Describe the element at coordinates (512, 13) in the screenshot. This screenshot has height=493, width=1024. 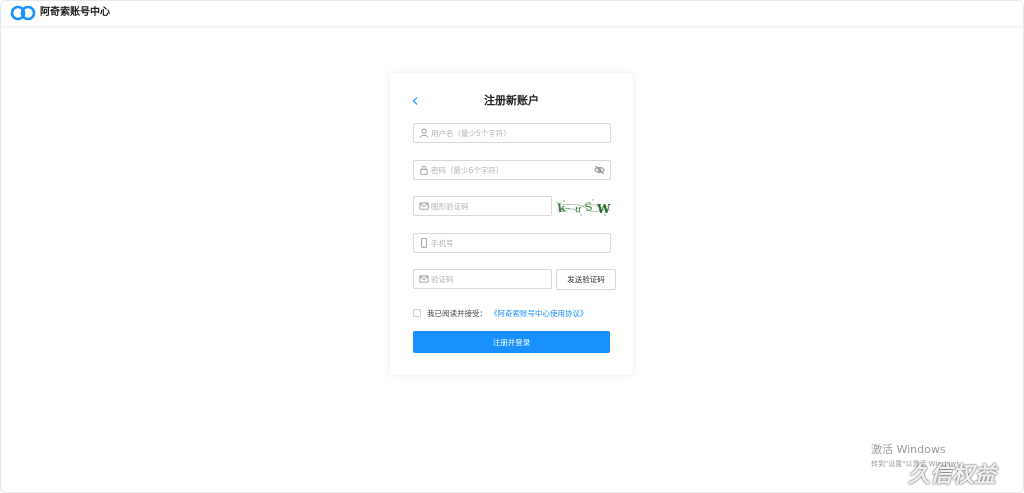
I see `top-header: 阿奇索账号中心` at that location.